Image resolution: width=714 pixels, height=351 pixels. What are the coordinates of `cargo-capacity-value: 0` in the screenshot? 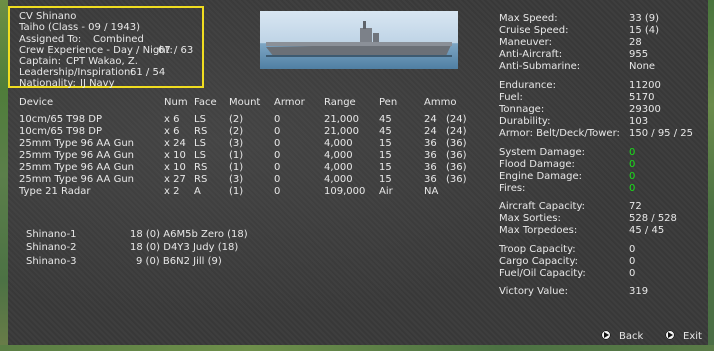 It's located at (632, 261).